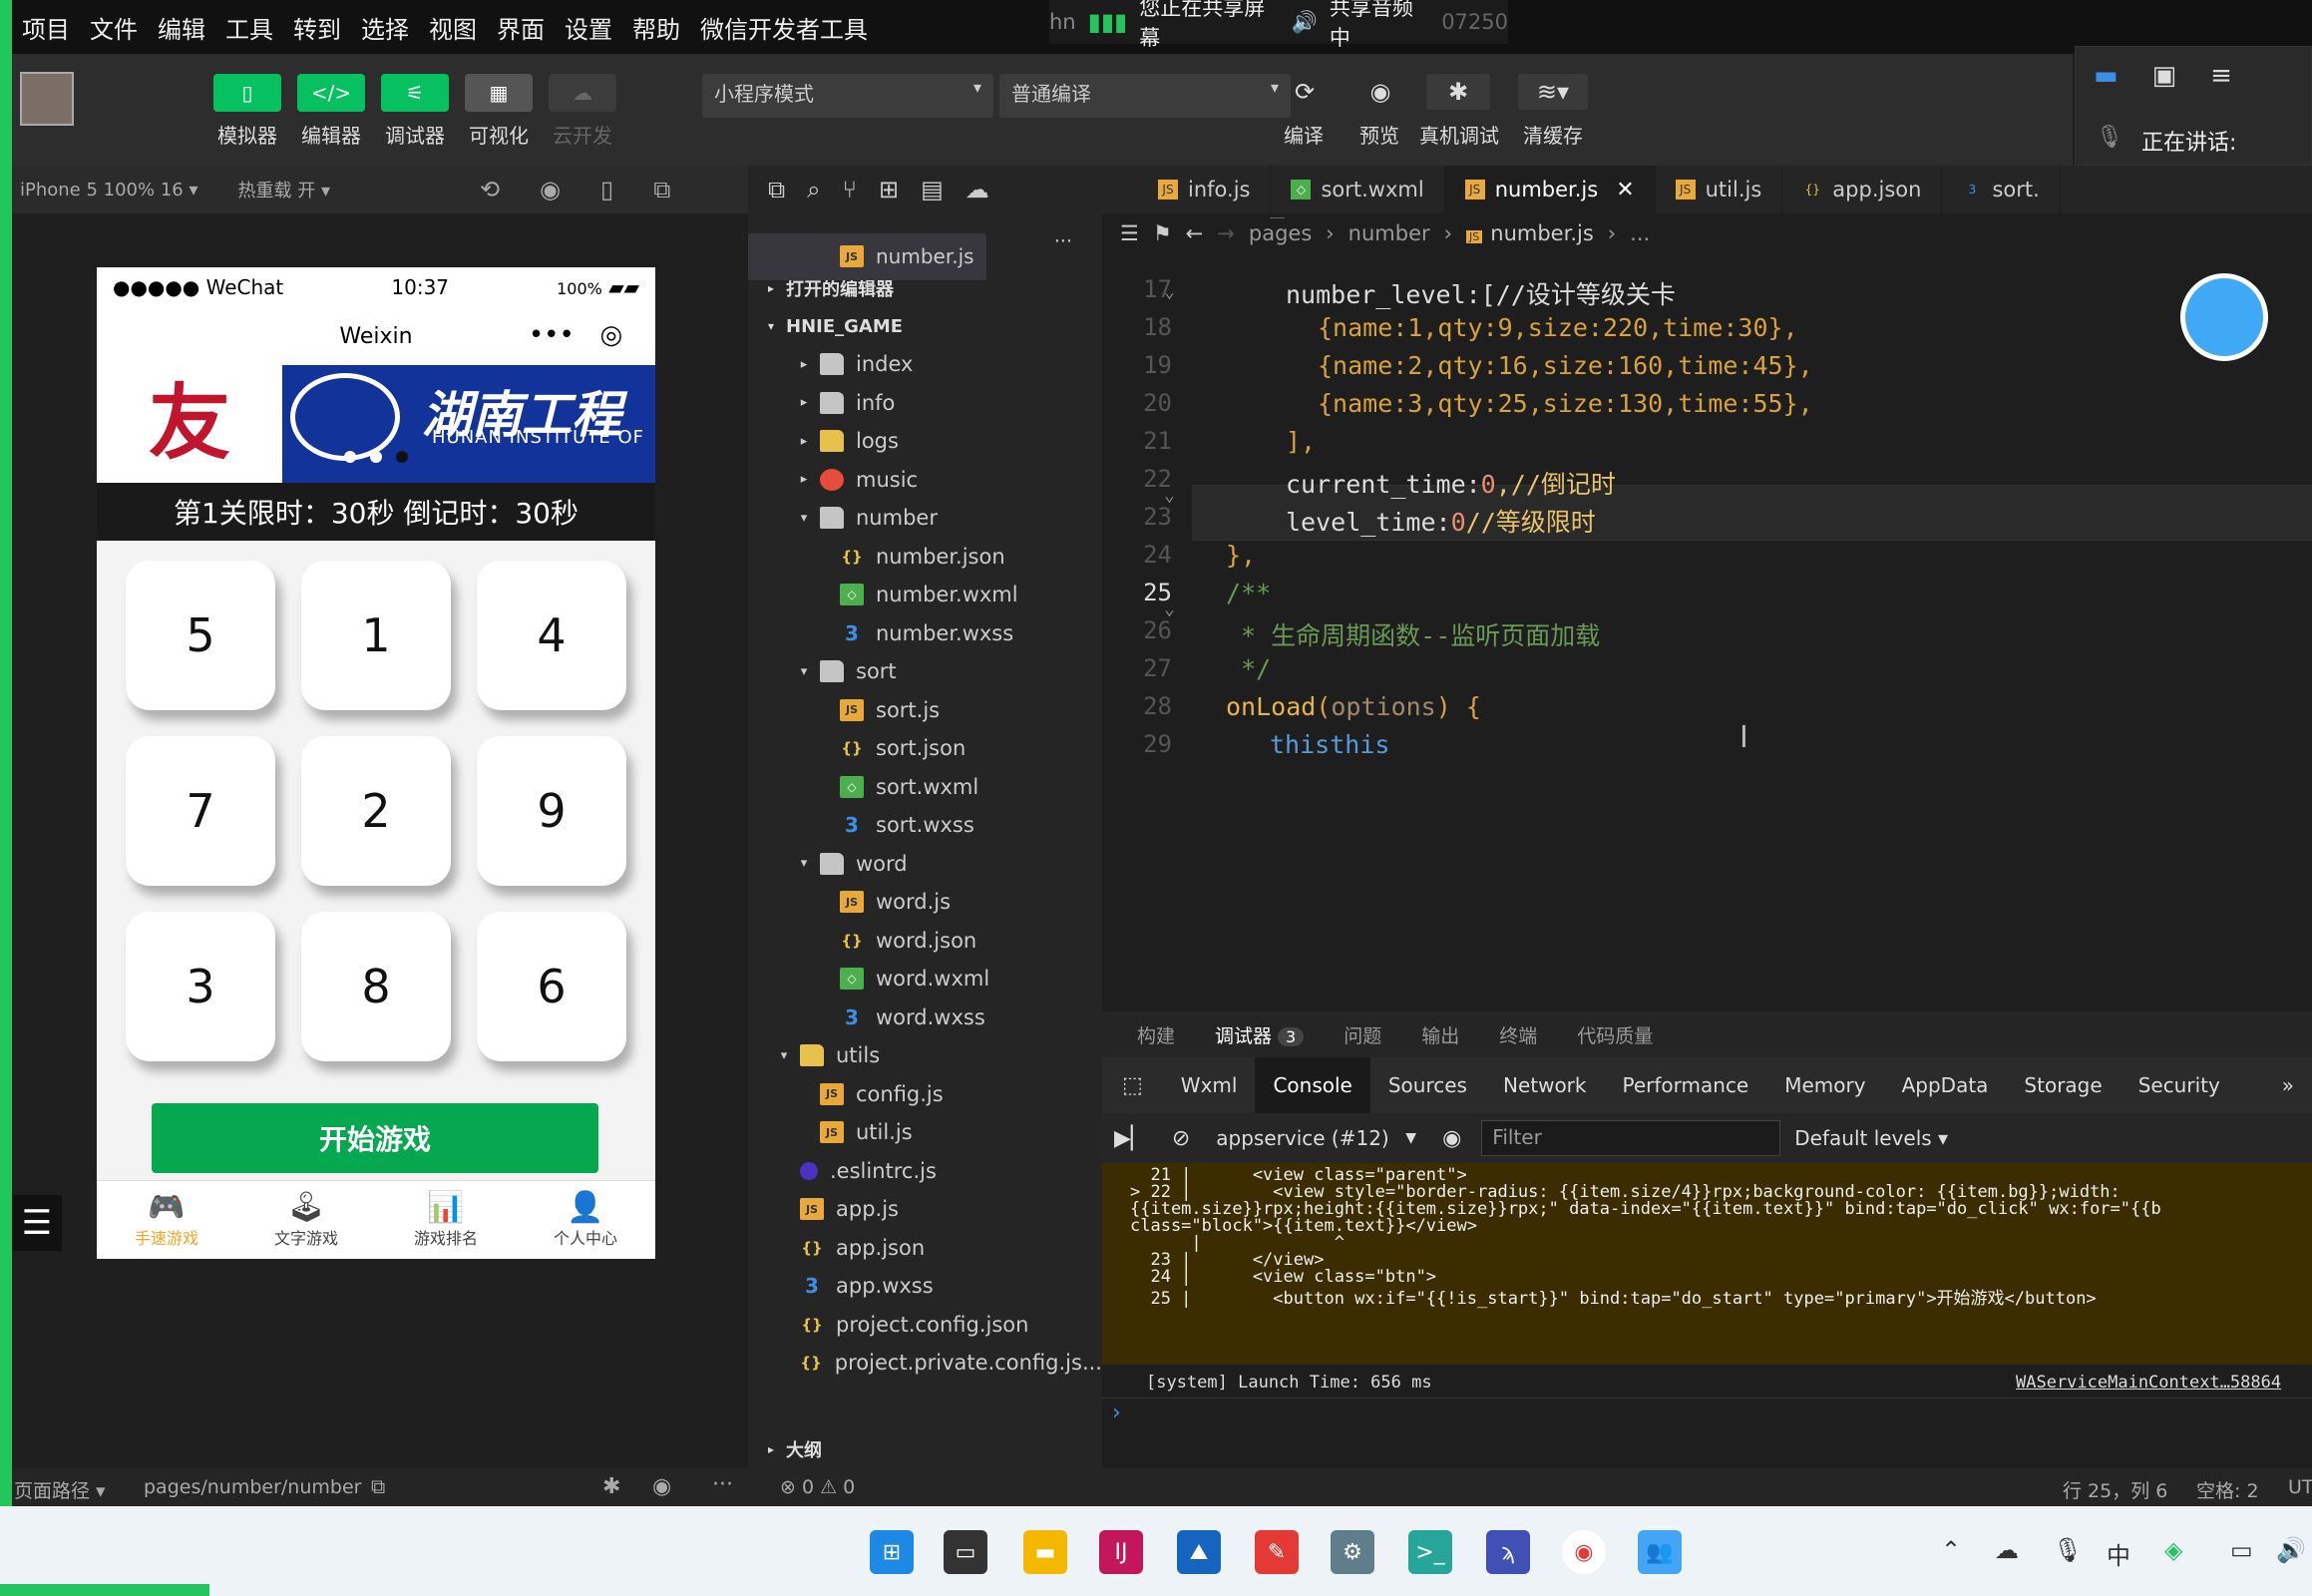 Image resolution: width=2312 pixels, height=1596 pixels. Describe the element at coordinates (925, 979) in the screenshot. I see `tree-item: ◇ word.wxml` at that location.